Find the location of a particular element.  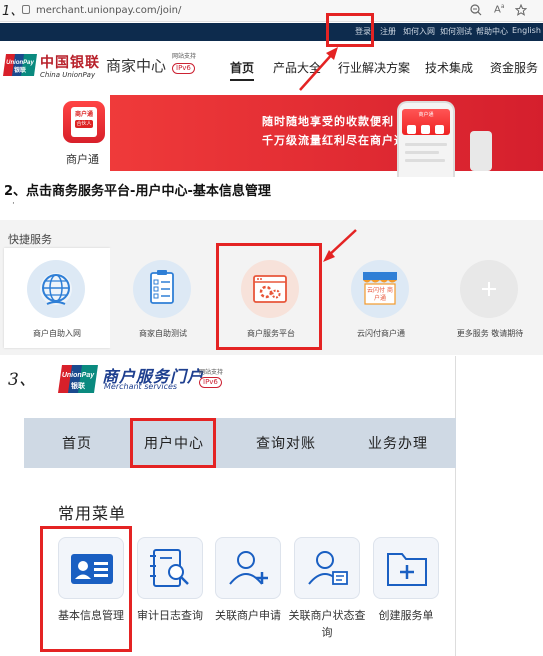

app-label: 商户通 is located at coordinates (82, 159).